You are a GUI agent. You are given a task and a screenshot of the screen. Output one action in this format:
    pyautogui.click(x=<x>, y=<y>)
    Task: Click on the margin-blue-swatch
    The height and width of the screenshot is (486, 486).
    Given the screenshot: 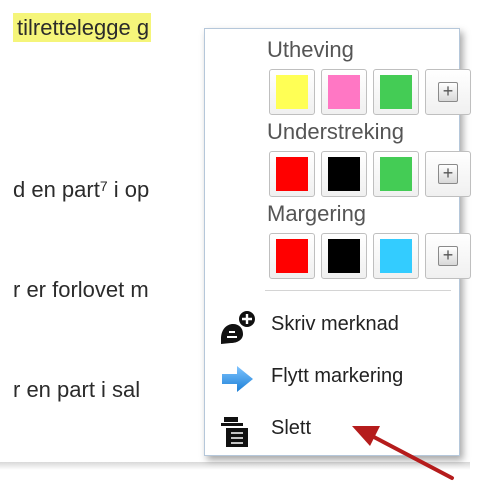 What is the action you would take?
    pyautogui.click(x=396, y=256)
    